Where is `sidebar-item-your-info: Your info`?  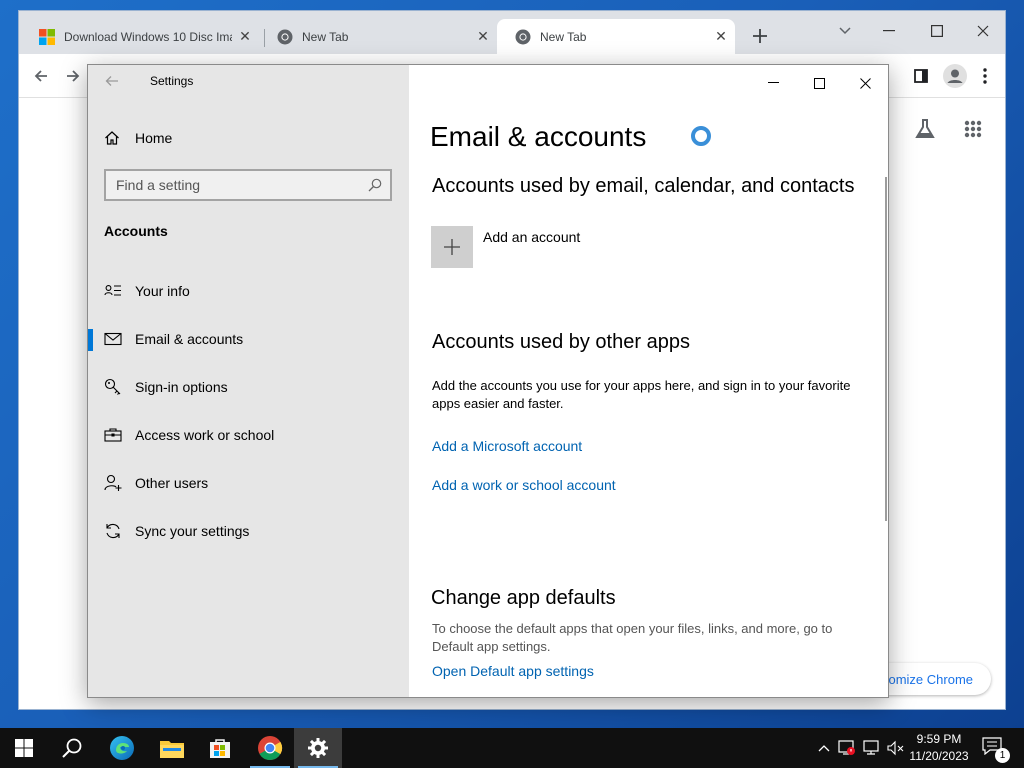
sidebar-item-your-info: Your info is located at coordinates (248, 291).